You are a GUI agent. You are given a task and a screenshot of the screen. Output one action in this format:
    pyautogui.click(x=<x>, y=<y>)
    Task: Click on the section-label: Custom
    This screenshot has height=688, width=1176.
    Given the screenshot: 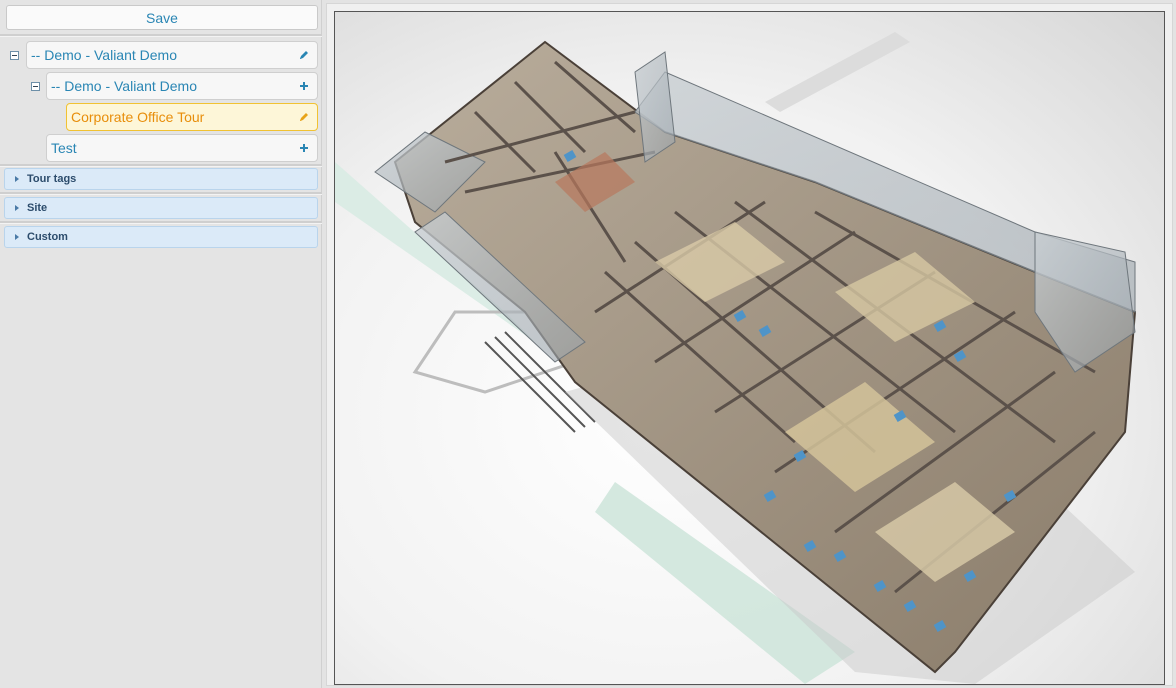 What is the action you would take?
    pyautogui.click(x=47, y=237)
    